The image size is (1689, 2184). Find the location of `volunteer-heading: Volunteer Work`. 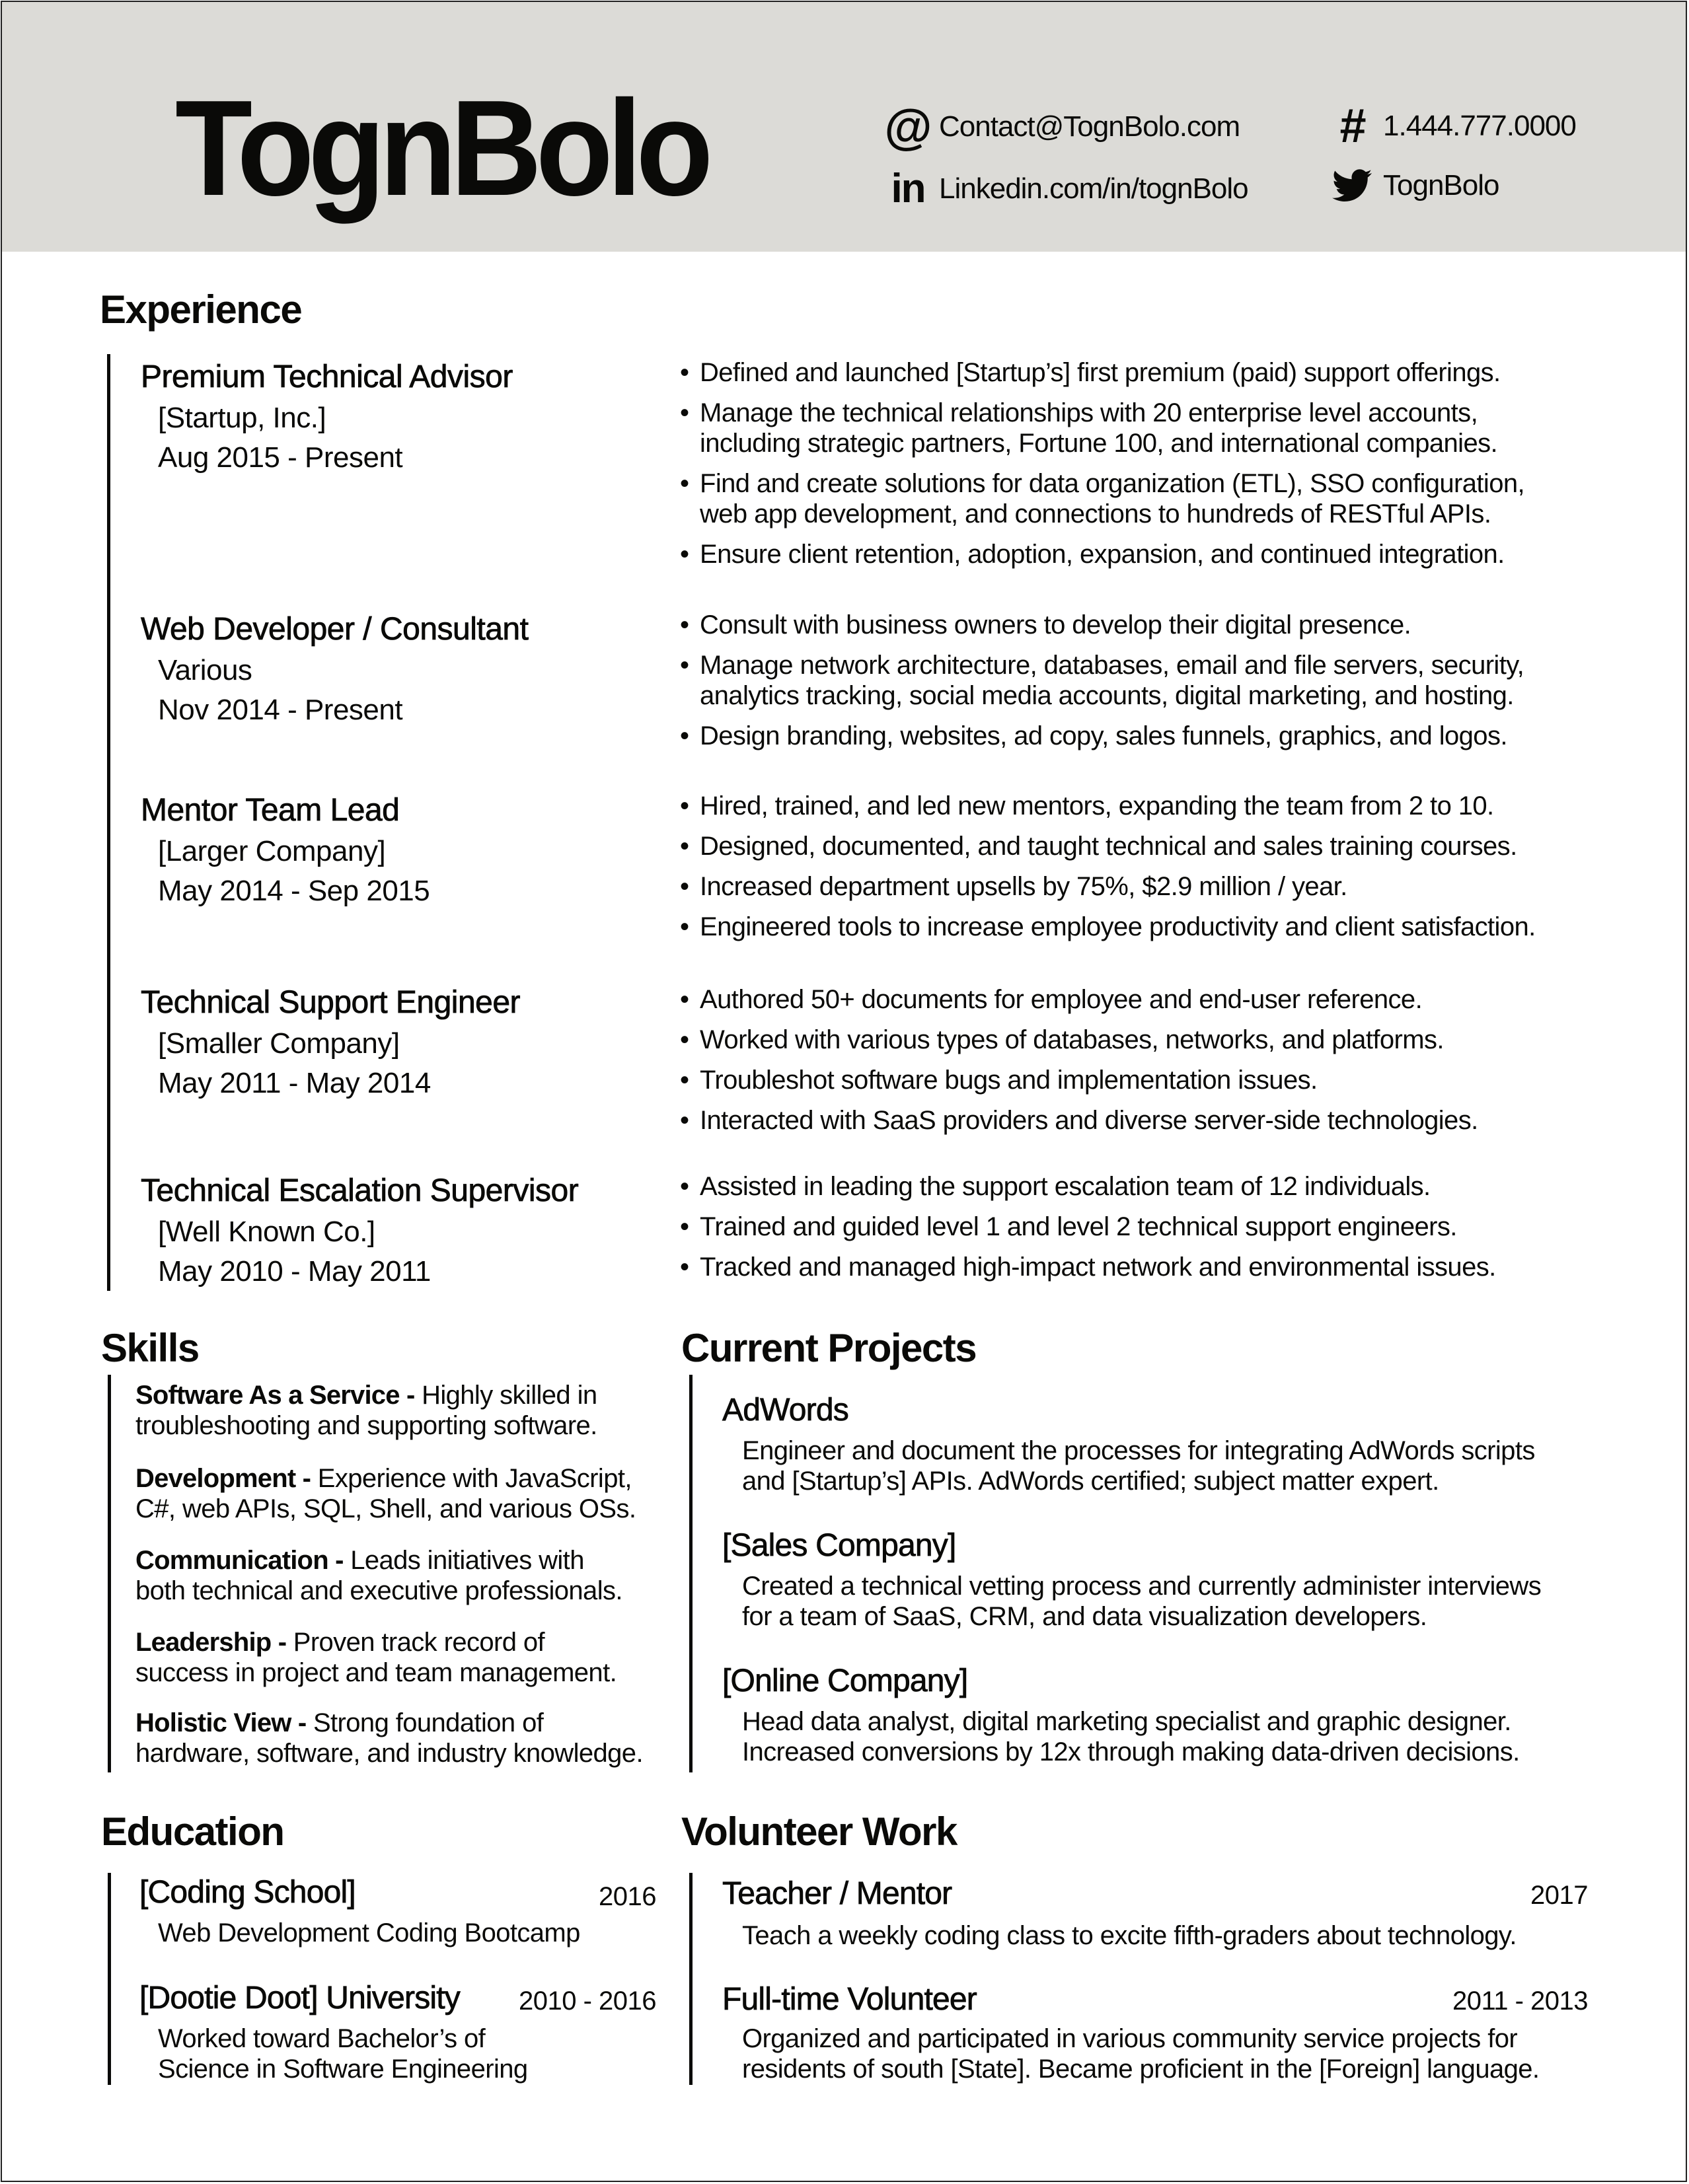

volunteer-heading: Volunteer Work is located at coordinates (819, 1831).